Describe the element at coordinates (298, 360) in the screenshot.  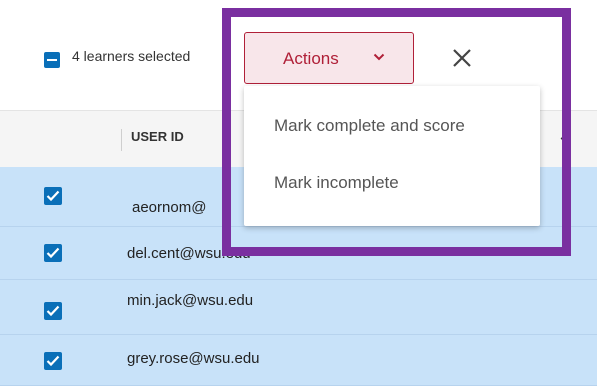
I see `table-row: grey.rose@wsu.edu` at that location.